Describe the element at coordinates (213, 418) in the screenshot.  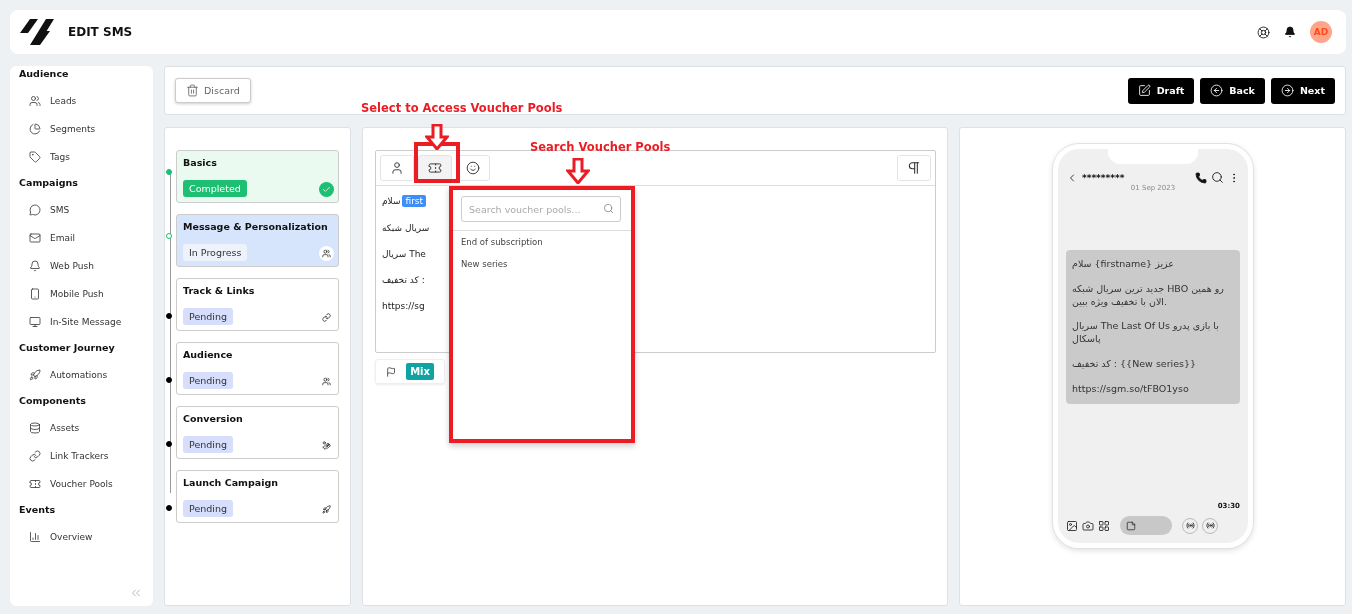
I see `step-title: Conversion` at that location.